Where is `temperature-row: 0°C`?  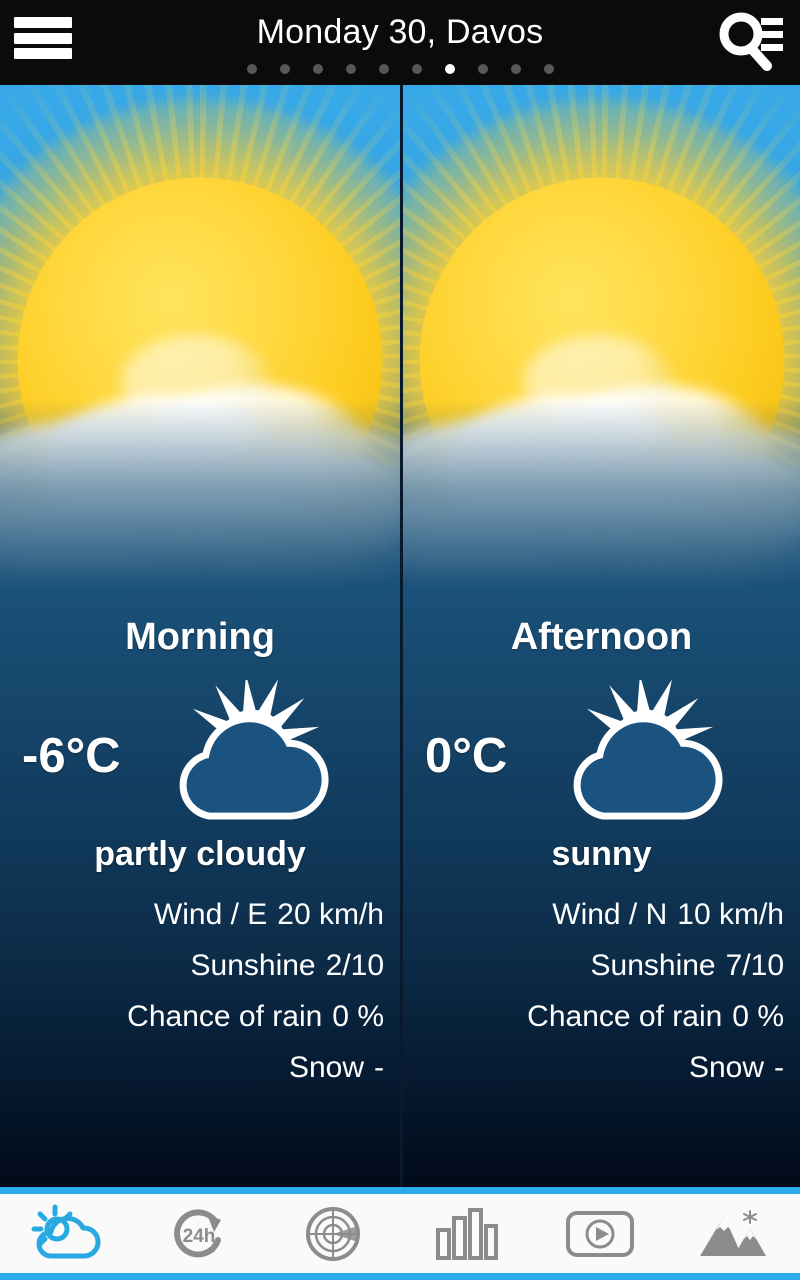
temperature-row: 0°C is located at coordinates (601, 755).